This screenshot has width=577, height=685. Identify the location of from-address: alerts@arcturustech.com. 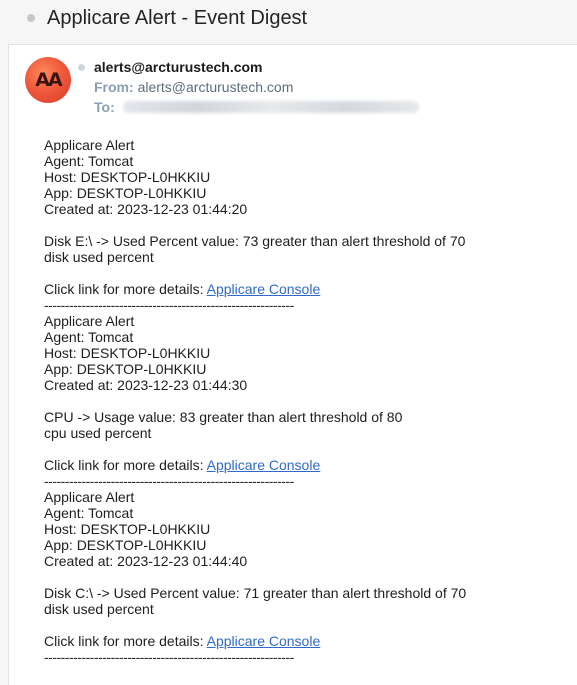
(216, 87).